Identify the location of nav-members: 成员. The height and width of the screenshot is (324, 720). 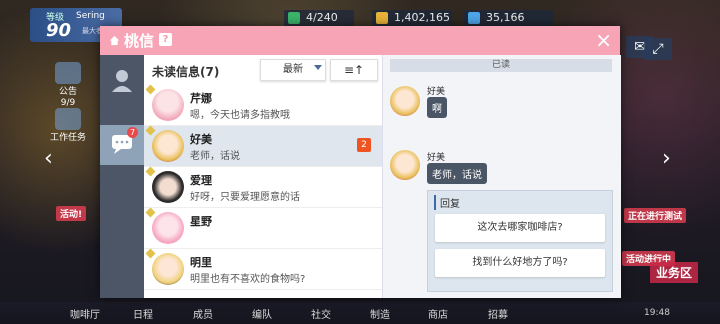
(203, 313).